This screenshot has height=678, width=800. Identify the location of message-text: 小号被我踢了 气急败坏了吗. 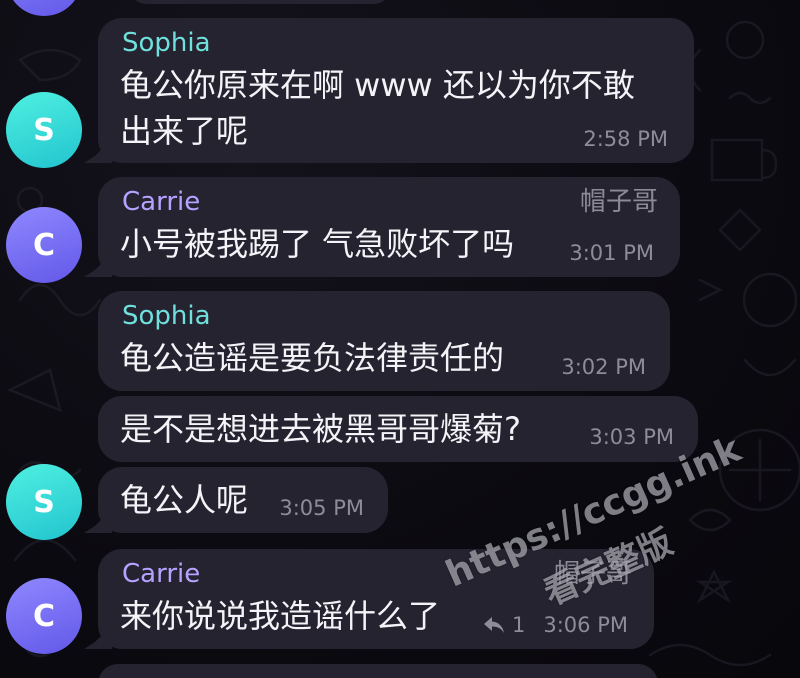
(317, 244).